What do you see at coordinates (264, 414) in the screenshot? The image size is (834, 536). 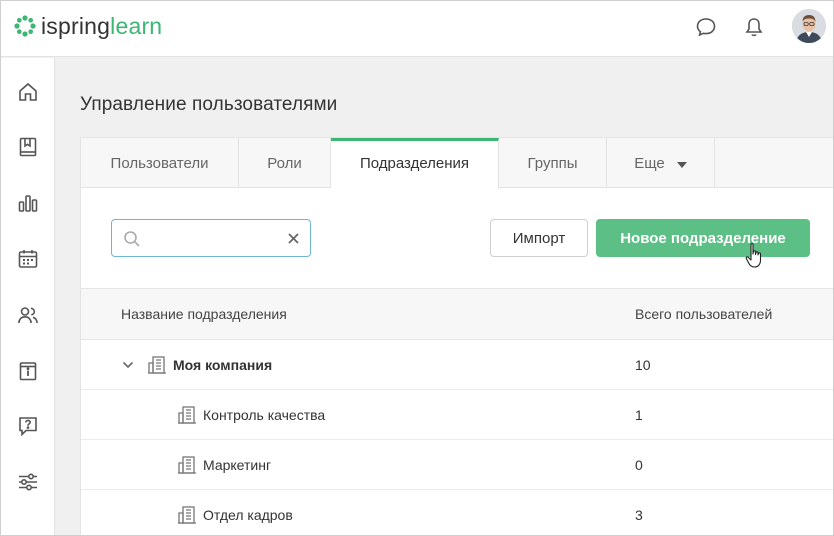 I see `department-name: Контроль качества` at bounding box center [264, 414].